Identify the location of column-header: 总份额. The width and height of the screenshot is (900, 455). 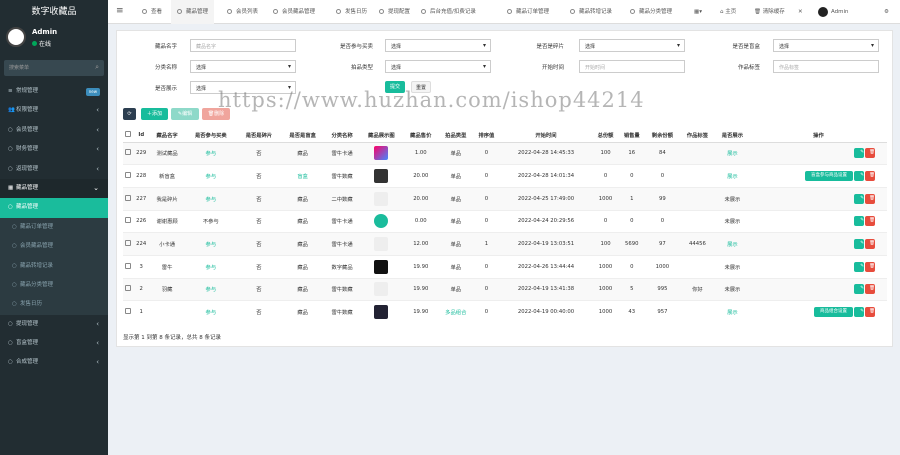
(605, 136).